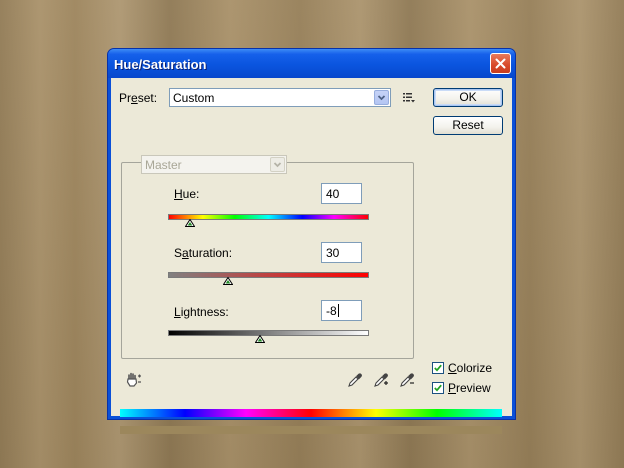 This screenshot has width=624, height=468. Describe the element at coordinates (341, 310) in the screenshot. I see `lightness-input: -8` at that location.